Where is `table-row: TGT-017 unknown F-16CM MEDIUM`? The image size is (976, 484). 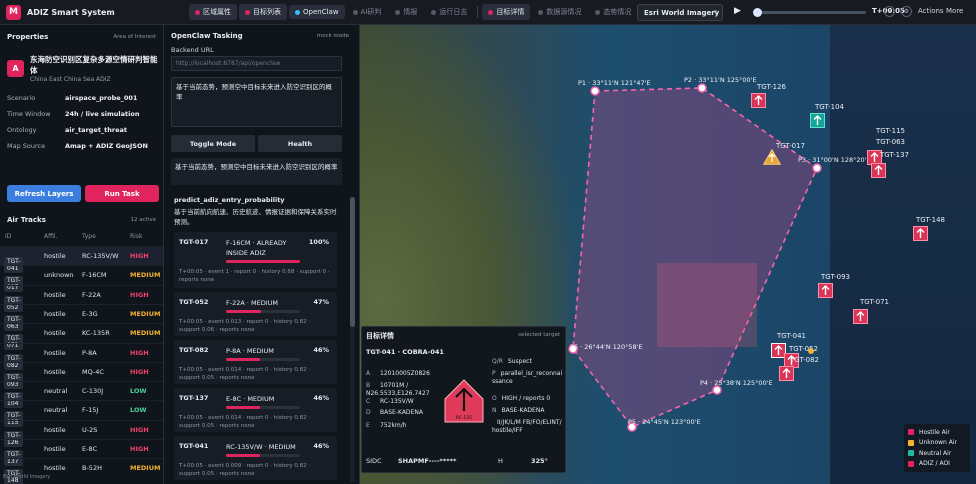 table-row: TGT-017 unknown F-16CM MEDIUM is located at coordinates (81, 279).